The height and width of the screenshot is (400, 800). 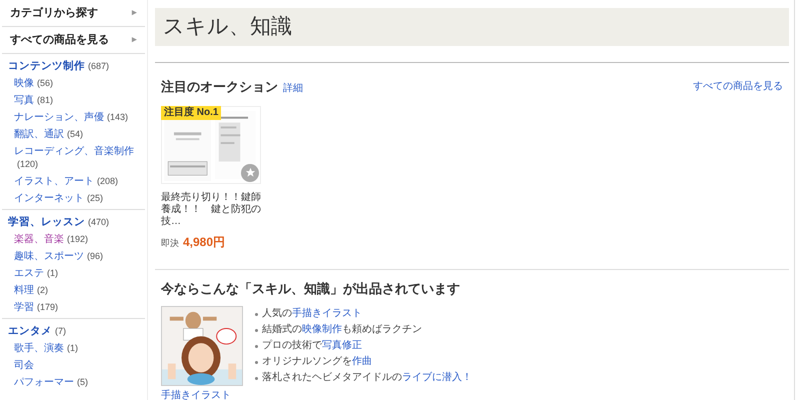 I want to click on item-count: (5), so click(x=82, y=382).